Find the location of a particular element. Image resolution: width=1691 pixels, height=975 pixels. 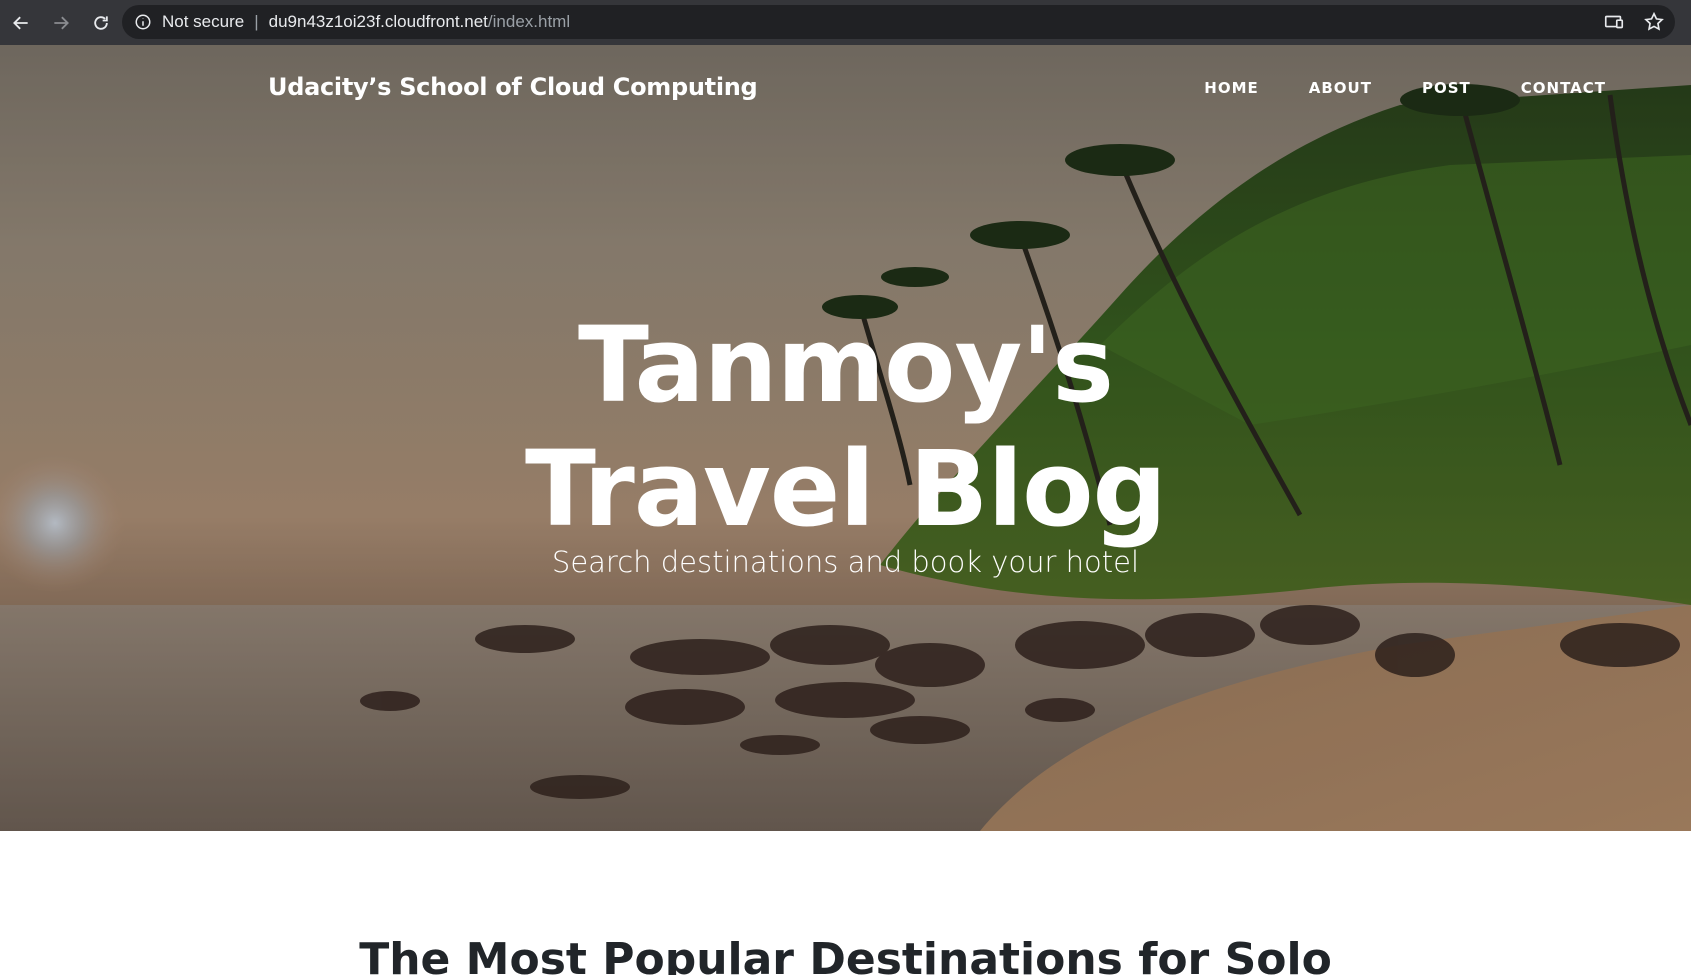

reload-icon is located at coordinates (101, 22).